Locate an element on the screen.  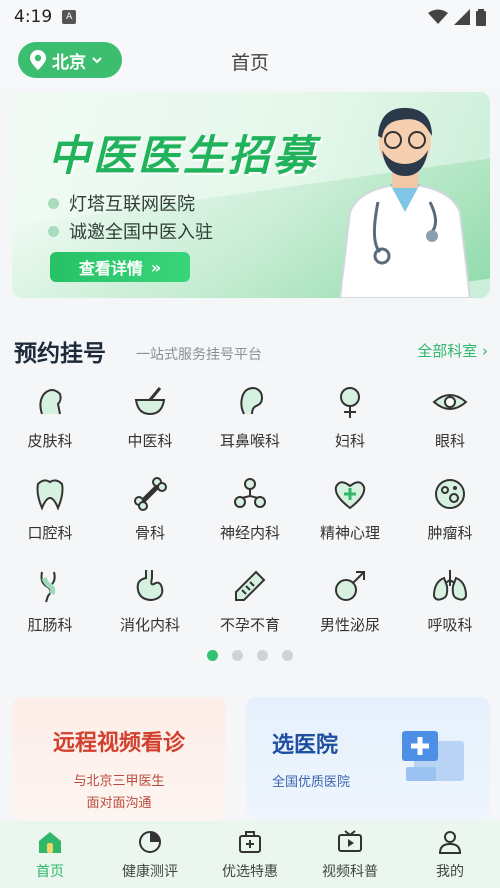
tv-icon is located at coordinates (350, 841).